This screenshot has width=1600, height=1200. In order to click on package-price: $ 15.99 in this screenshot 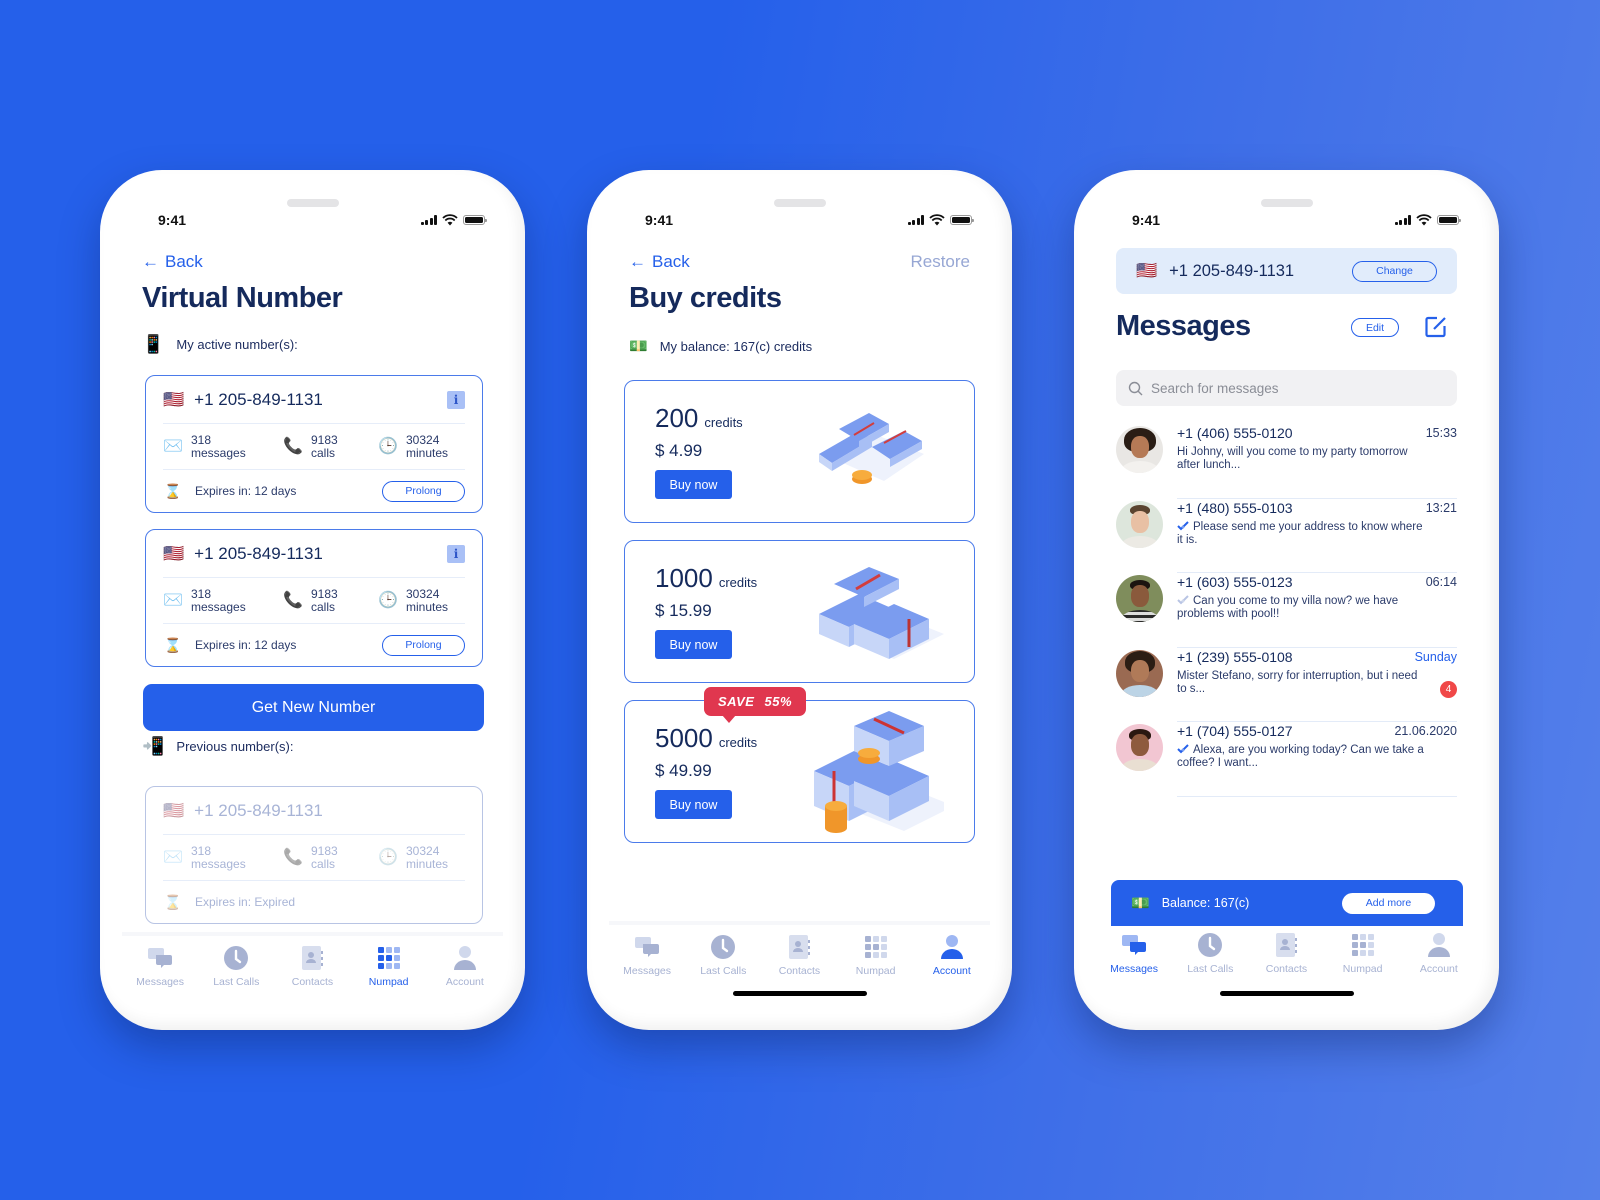, I will do `click(683, 610)`.